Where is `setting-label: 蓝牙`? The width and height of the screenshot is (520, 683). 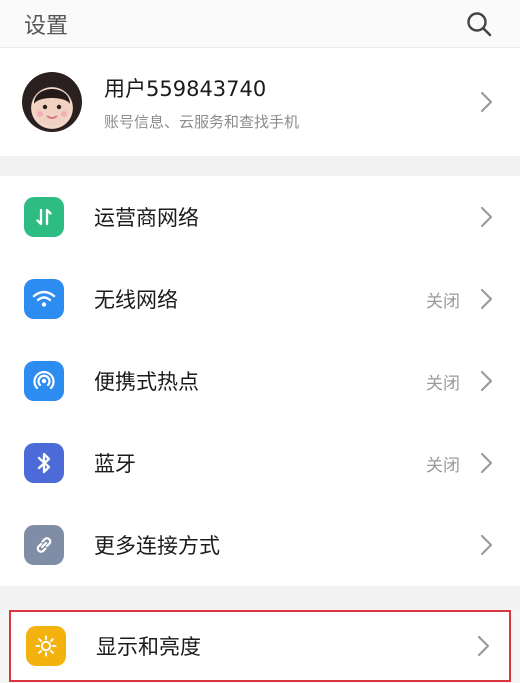
setting-label: 蓝牙 is located at coordinates (115, 464).